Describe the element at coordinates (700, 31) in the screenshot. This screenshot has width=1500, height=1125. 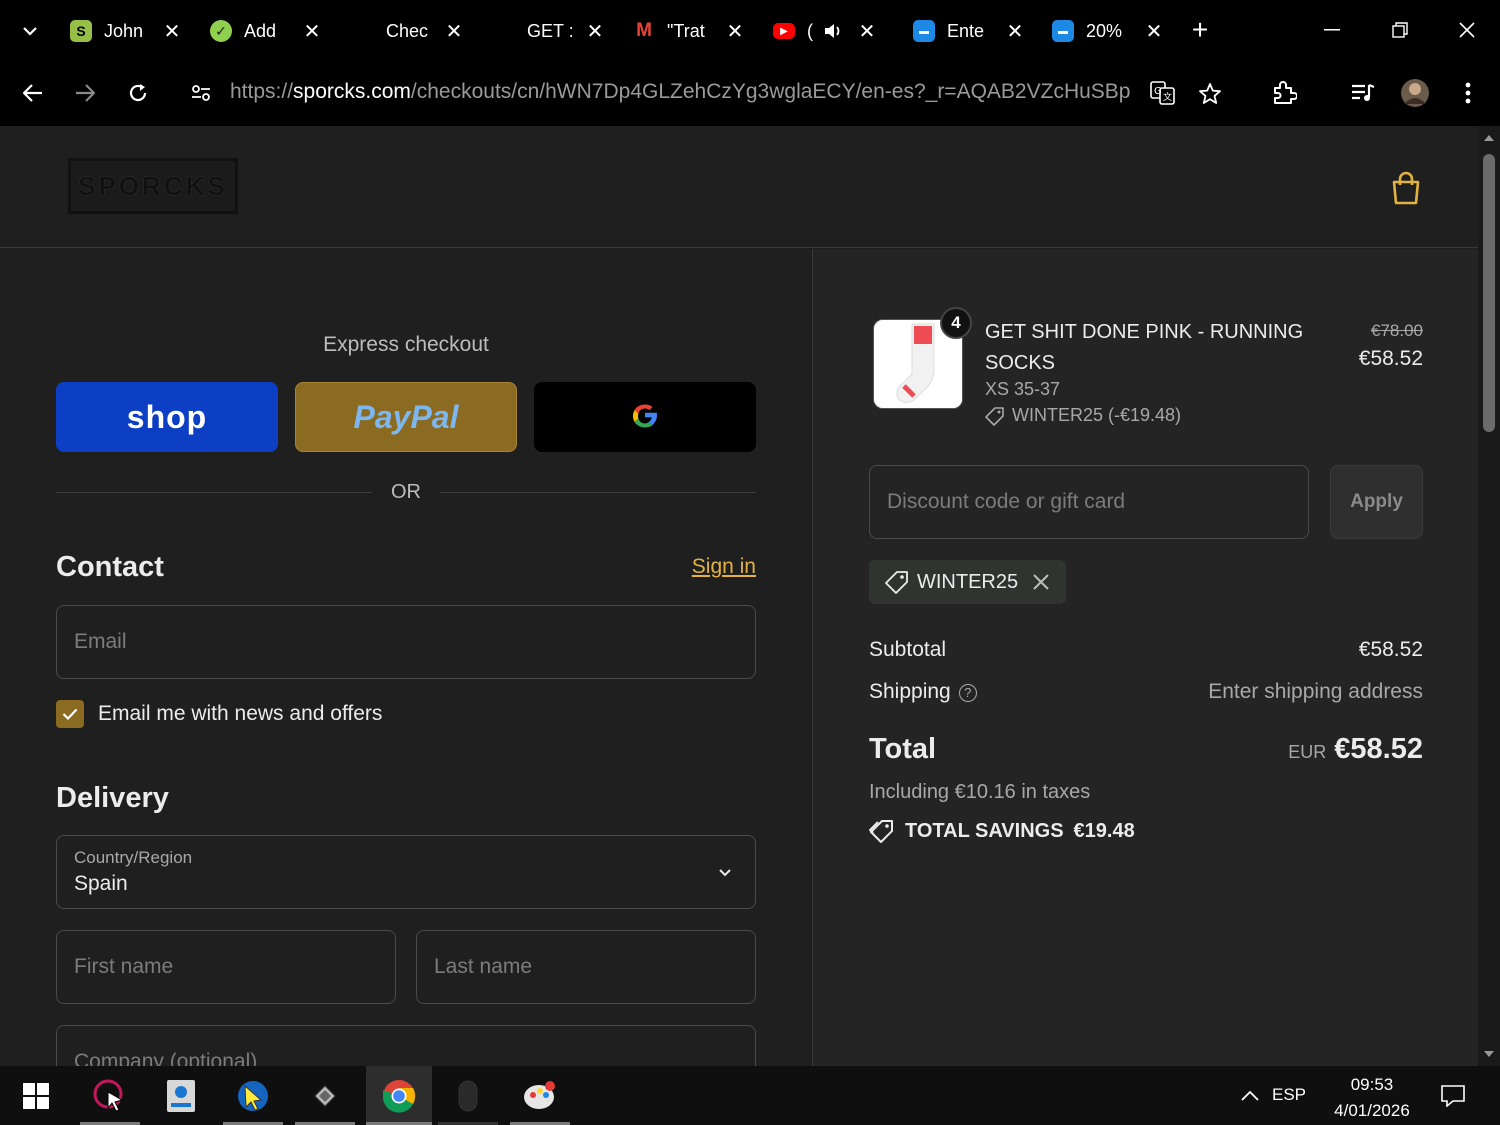
I see `browser-tab: M "Trat ✕` at that location.